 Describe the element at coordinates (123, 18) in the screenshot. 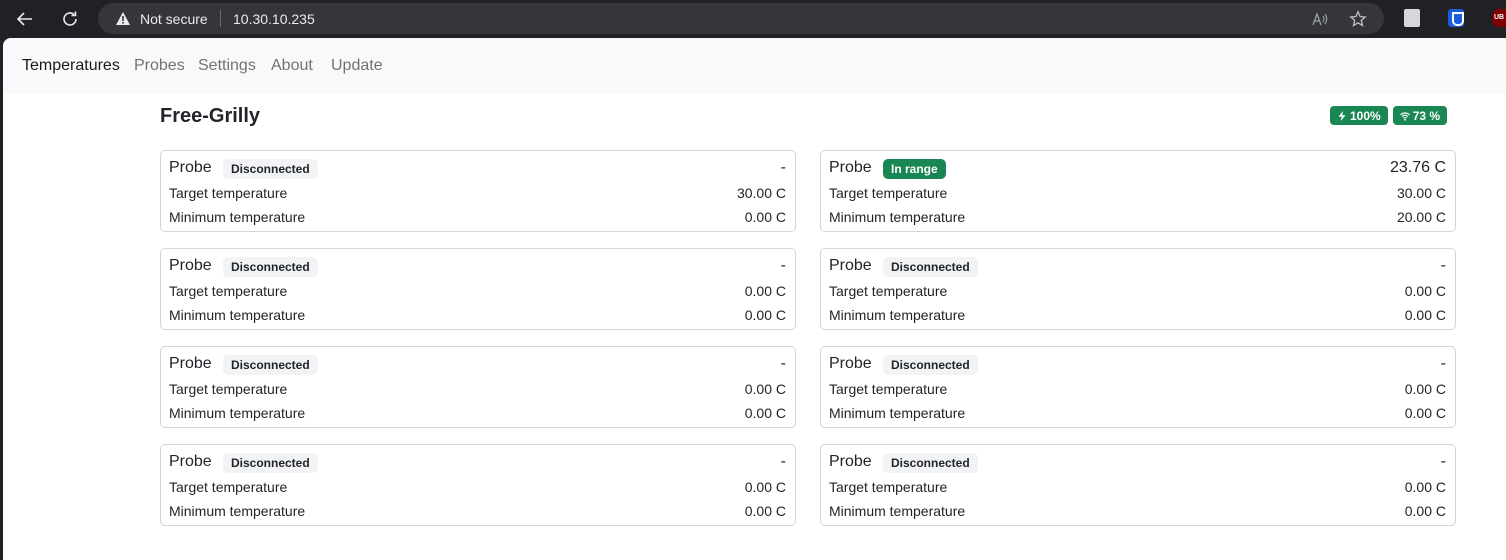

I see `warning-icon` at that location.